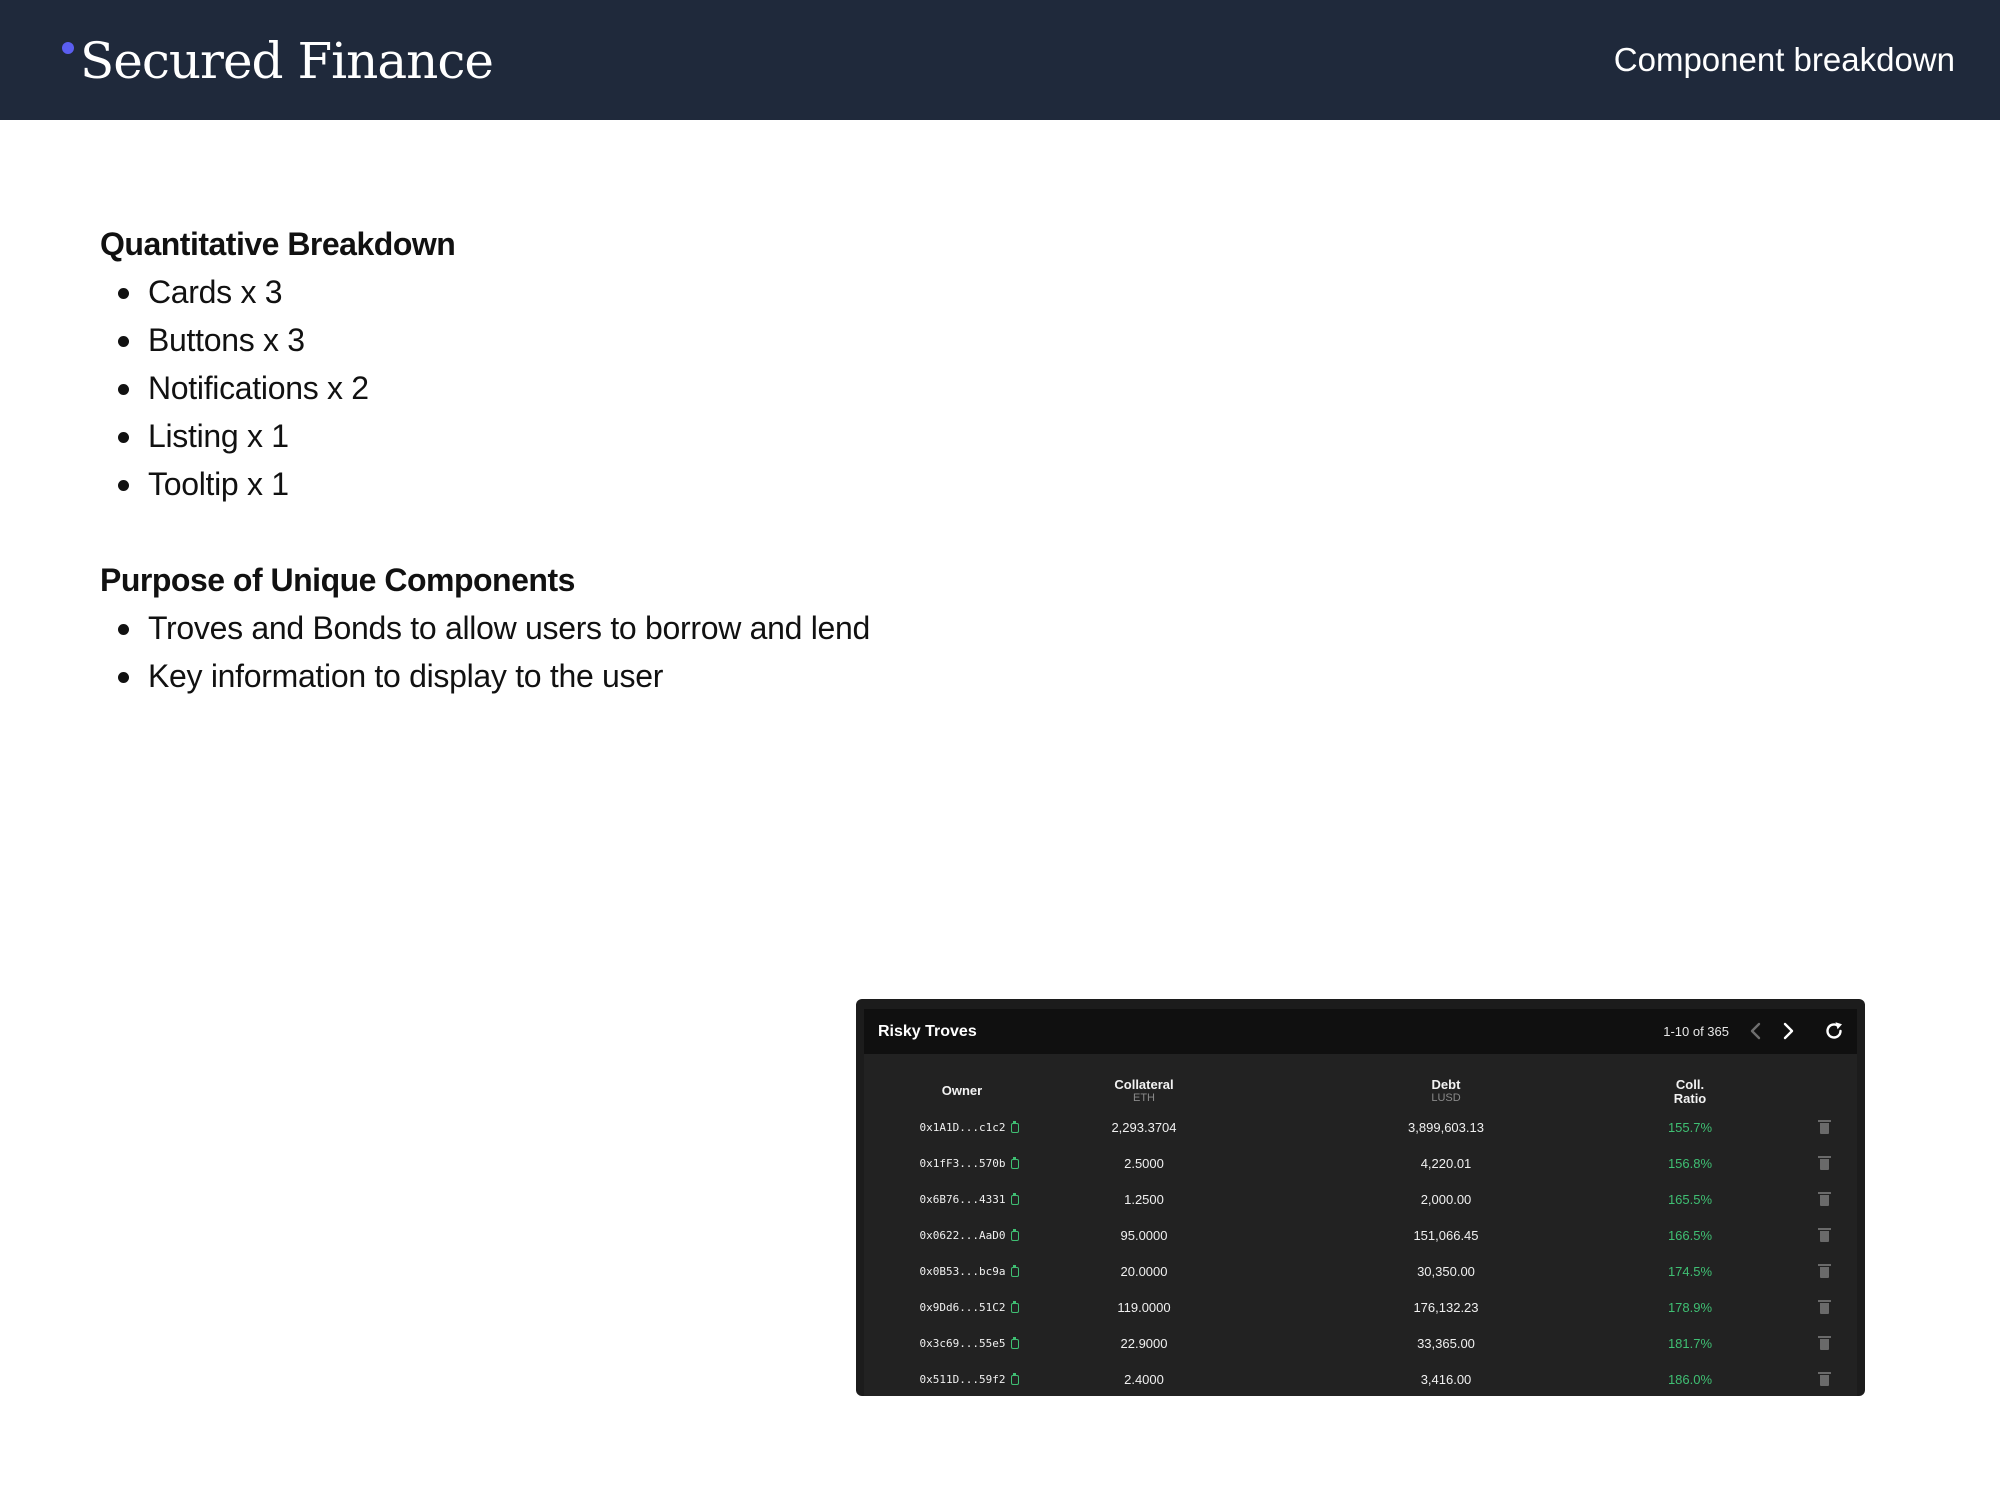 This screenshot has width=2000, height=1500. I want to click on brand-name: Secured Finance, so click(287, 61).